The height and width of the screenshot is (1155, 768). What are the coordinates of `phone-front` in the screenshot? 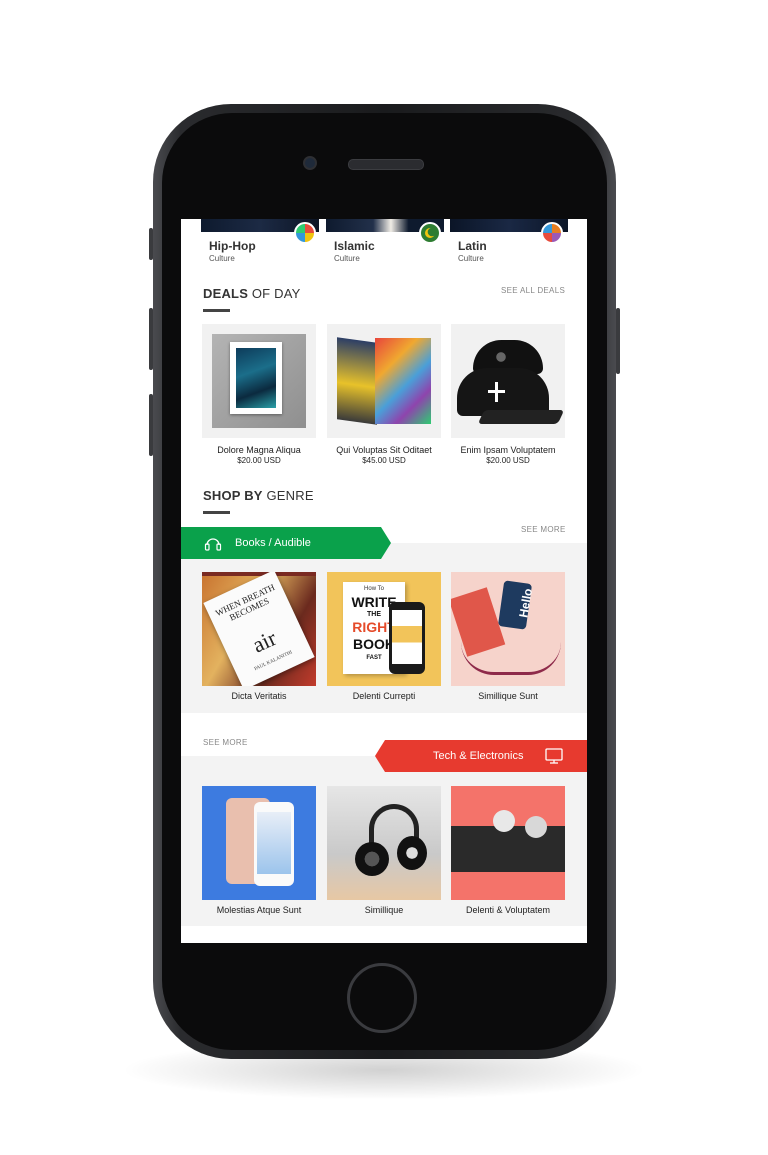 It's located at (274, 844).